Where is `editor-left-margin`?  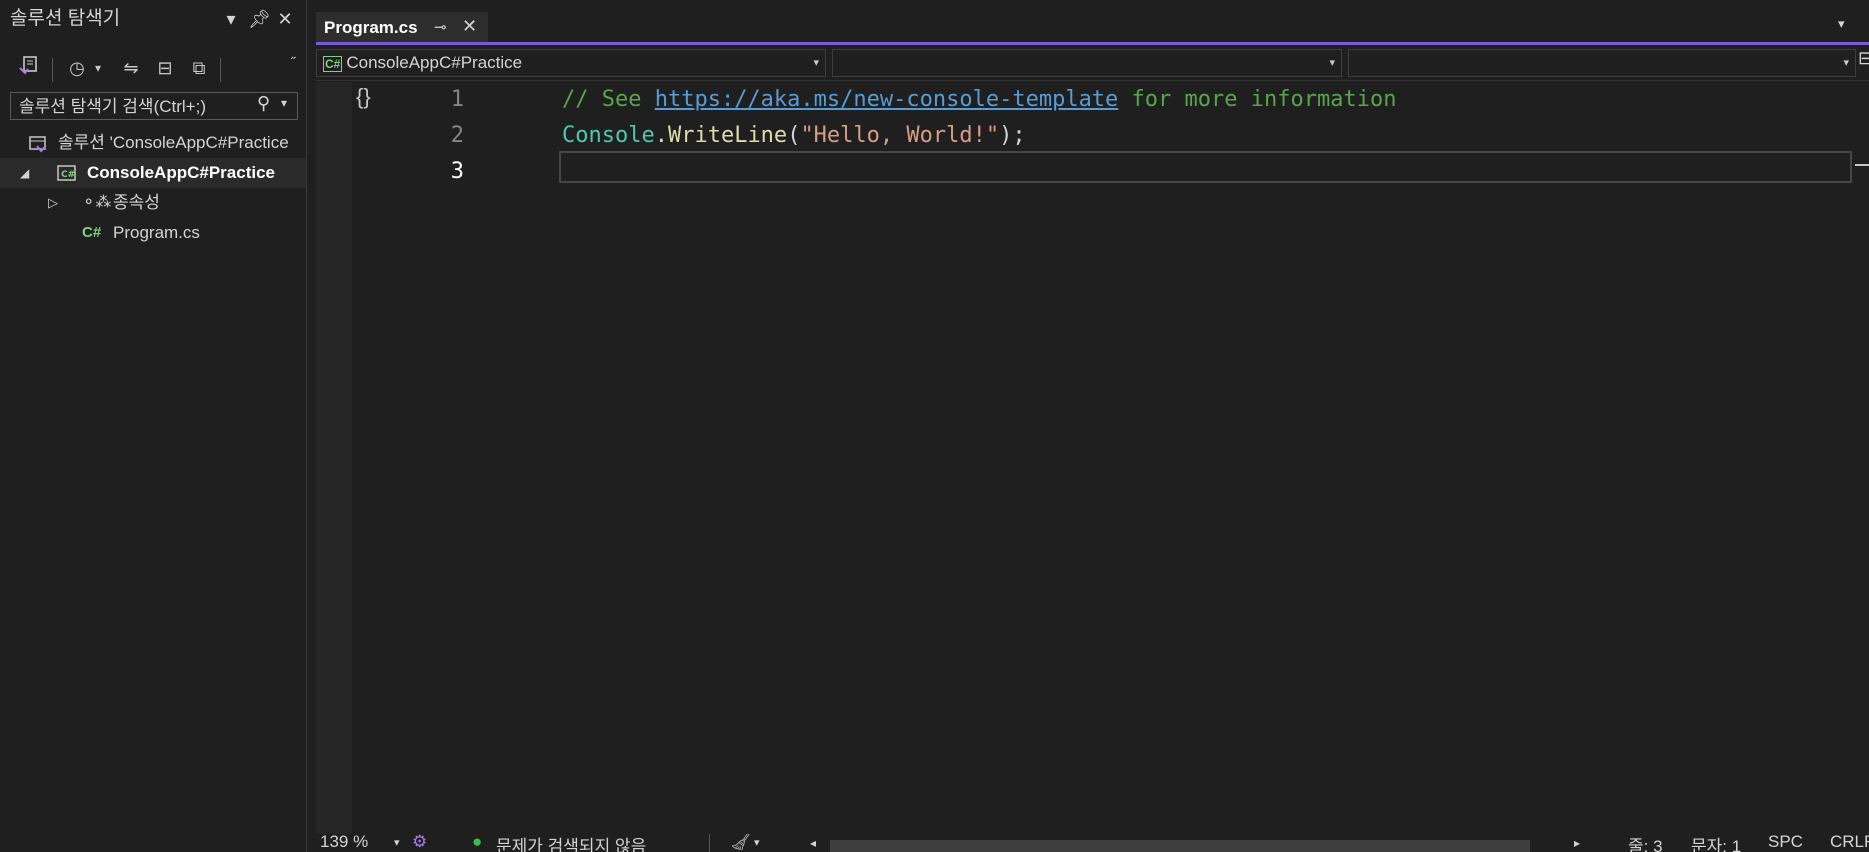
editor-left-margin is located at coordinates (334, 458).